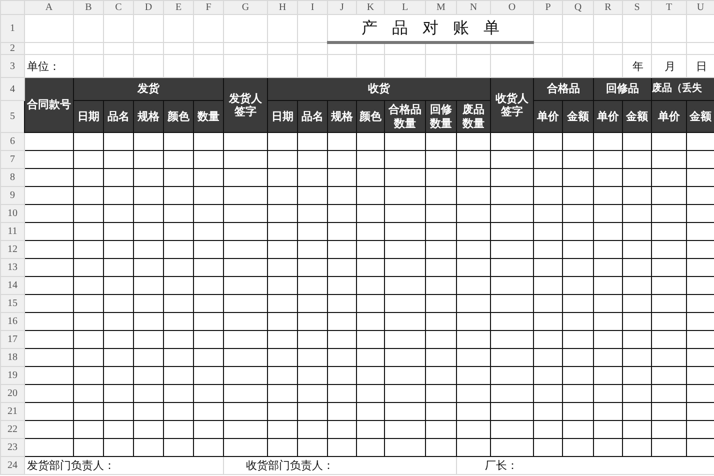 Image resolution: width=714 pixels, height=476 pixels. I want to click on row-number: 8, so click(12, 177).